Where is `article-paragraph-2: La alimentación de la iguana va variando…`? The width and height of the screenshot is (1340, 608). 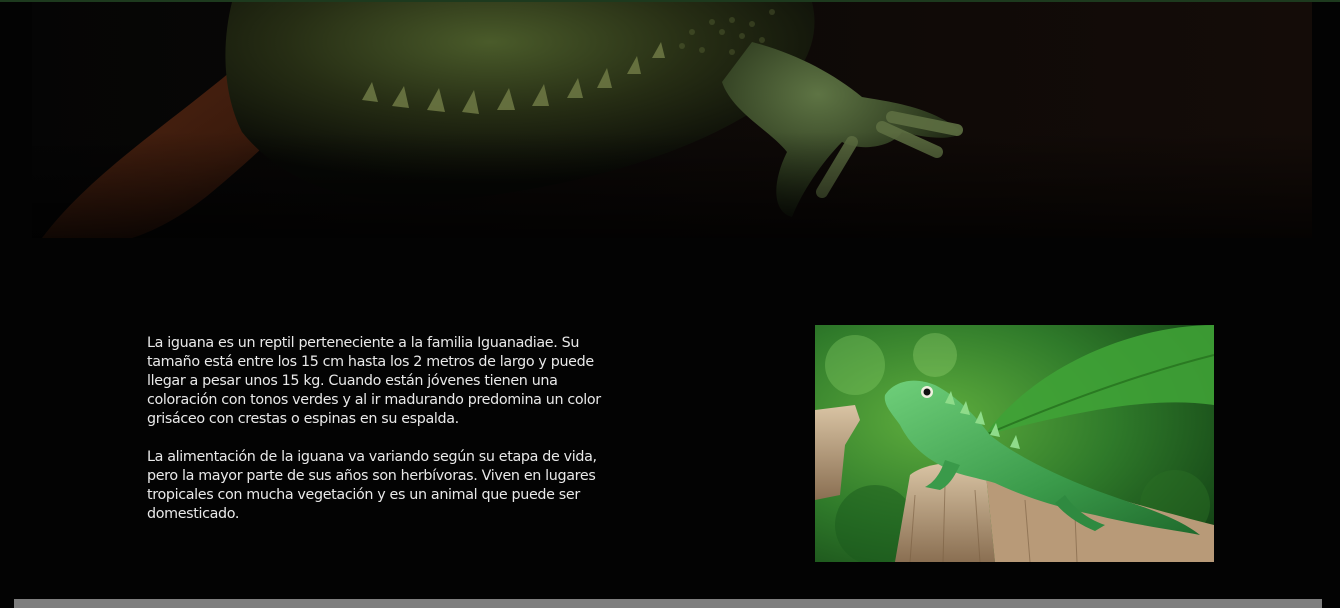
article-paragraph-2: La alimentación de la iguana va variando… is located at coordinates (372, 485).